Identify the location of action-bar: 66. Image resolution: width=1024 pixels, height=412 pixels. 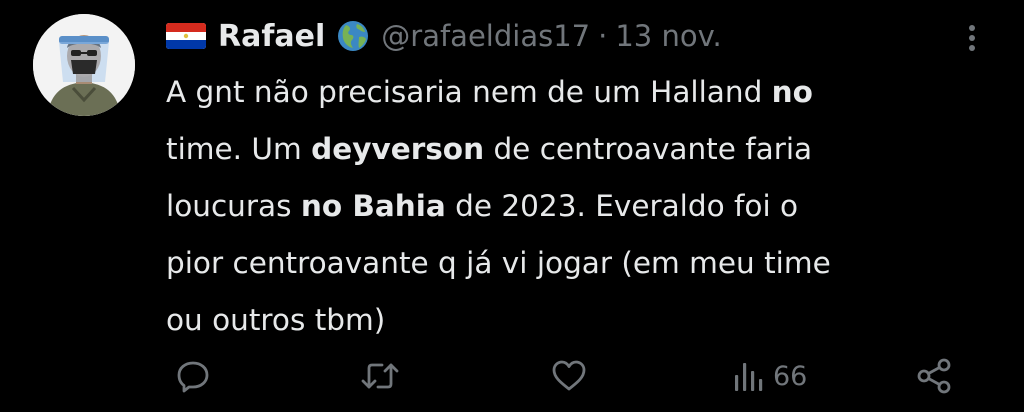
(512, 376).